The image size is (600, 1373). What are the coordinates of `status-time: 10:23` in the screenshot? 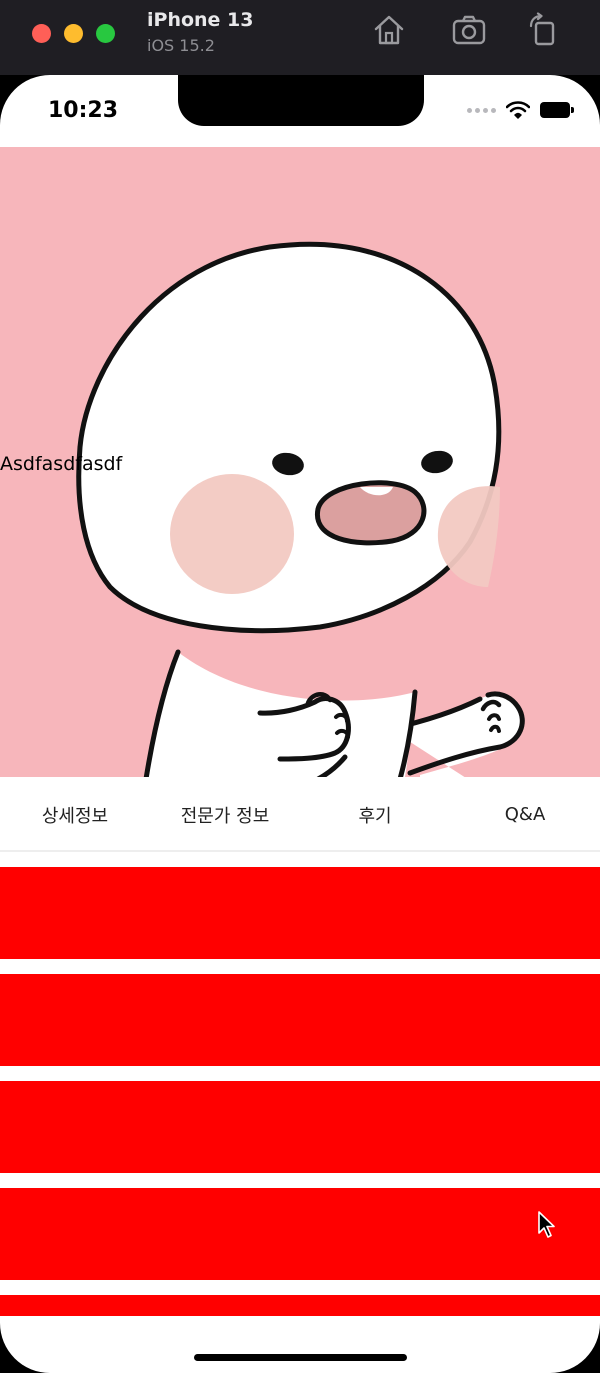 It's located at (83, 110).